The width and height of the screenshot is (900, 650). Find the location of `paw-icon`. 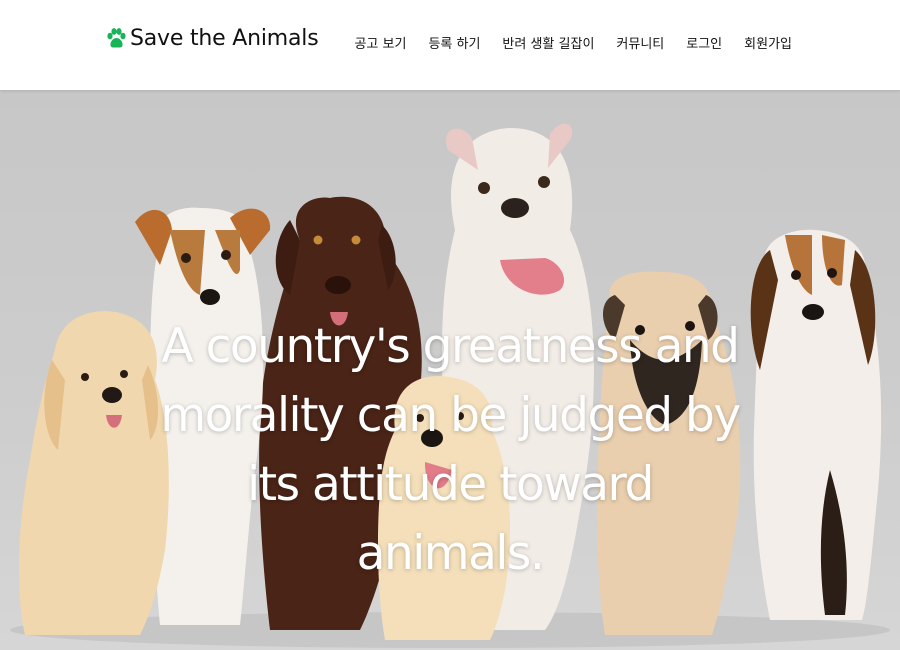

paw-icon is located at coordinates (116, 37).